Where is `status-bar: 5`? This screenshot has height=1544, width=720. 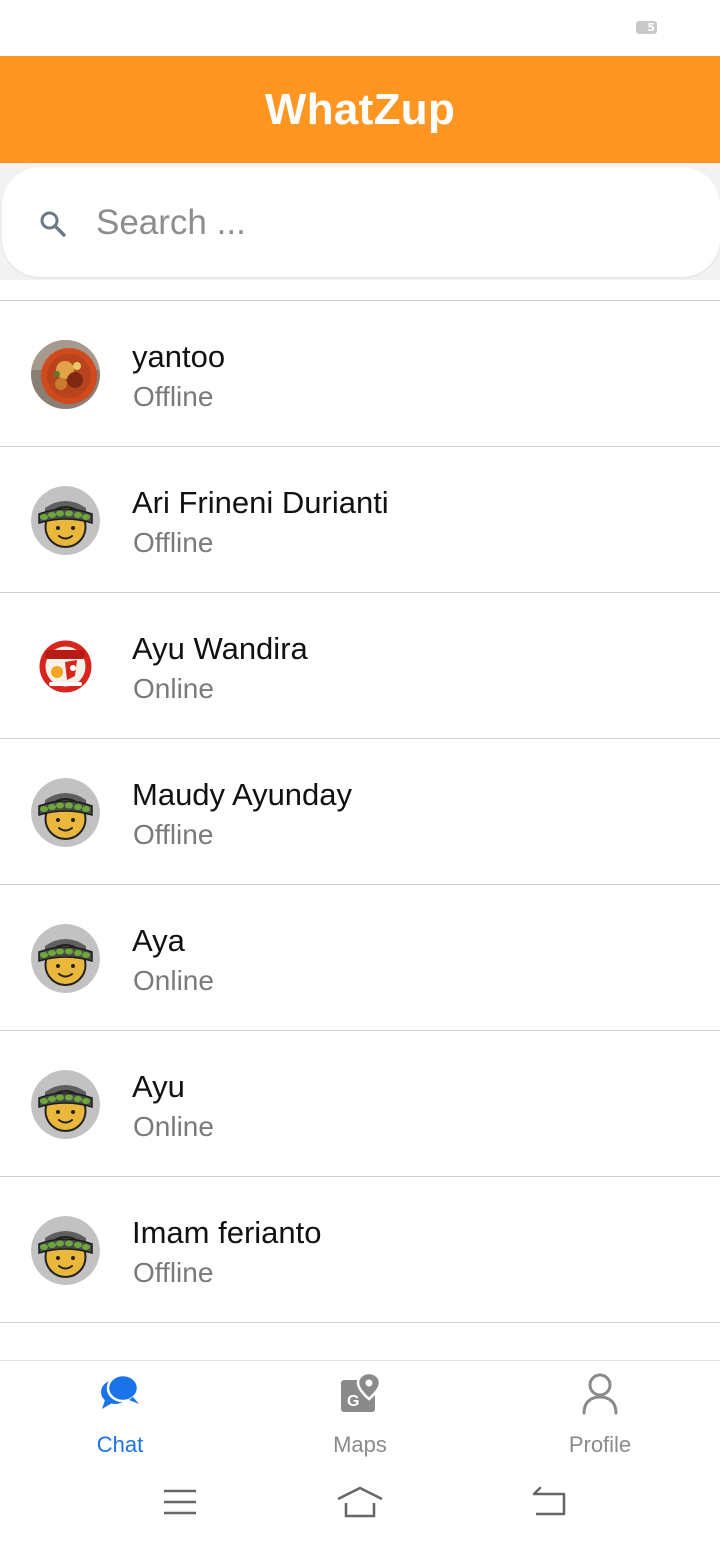
status-bar: 5 is located at coordinates (360, 28).